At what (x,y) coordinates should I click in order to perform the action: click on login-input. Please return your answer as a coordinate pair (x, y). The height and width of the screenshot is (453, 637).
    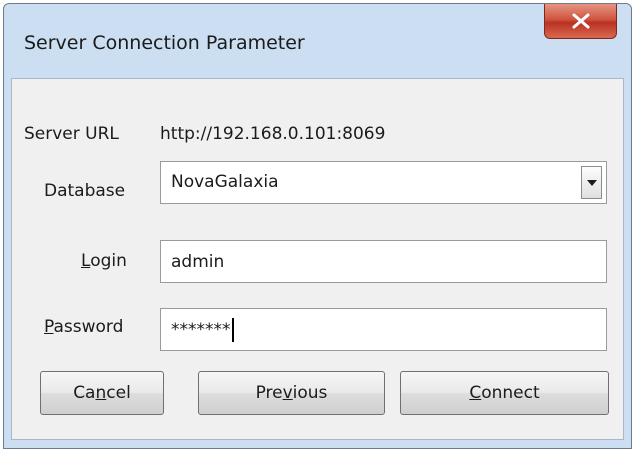
    Looking at the image, I should click on (383, 261).